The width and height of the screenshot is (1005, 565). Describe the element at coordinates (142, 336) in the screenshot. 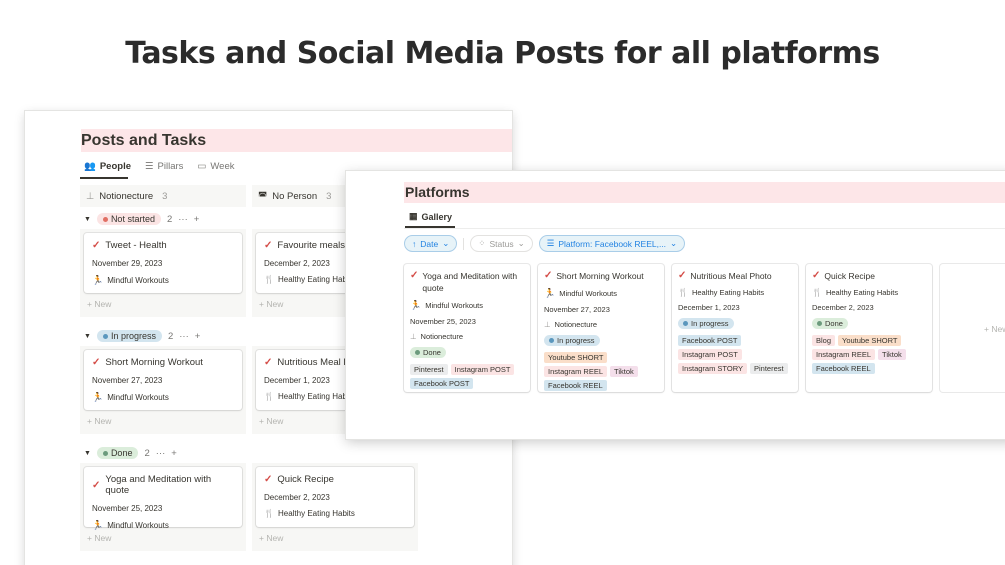

I see `group-in-progress: ▼ In progress 2 ··· +` at that location.